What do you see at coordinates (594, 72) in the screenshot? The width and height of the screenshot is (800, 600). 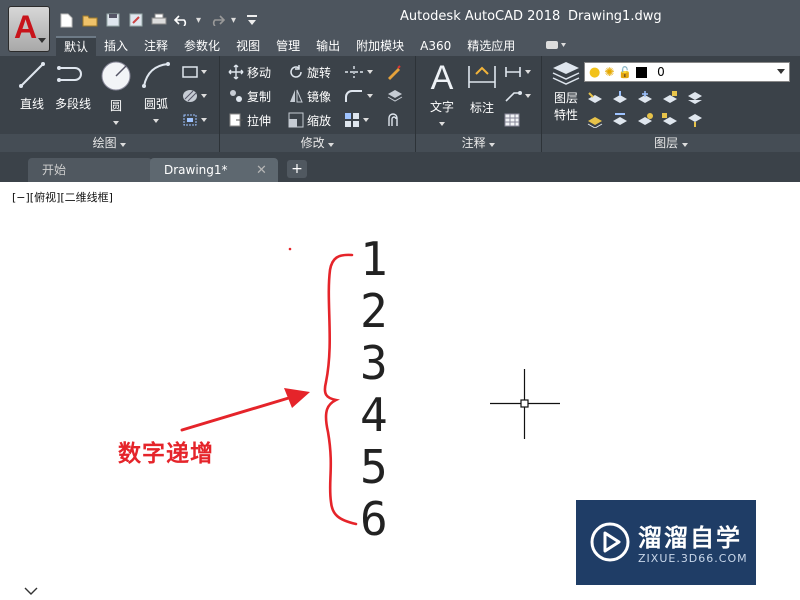 I see `lightbulb-icon: ●` at bounding box center [594, 72].